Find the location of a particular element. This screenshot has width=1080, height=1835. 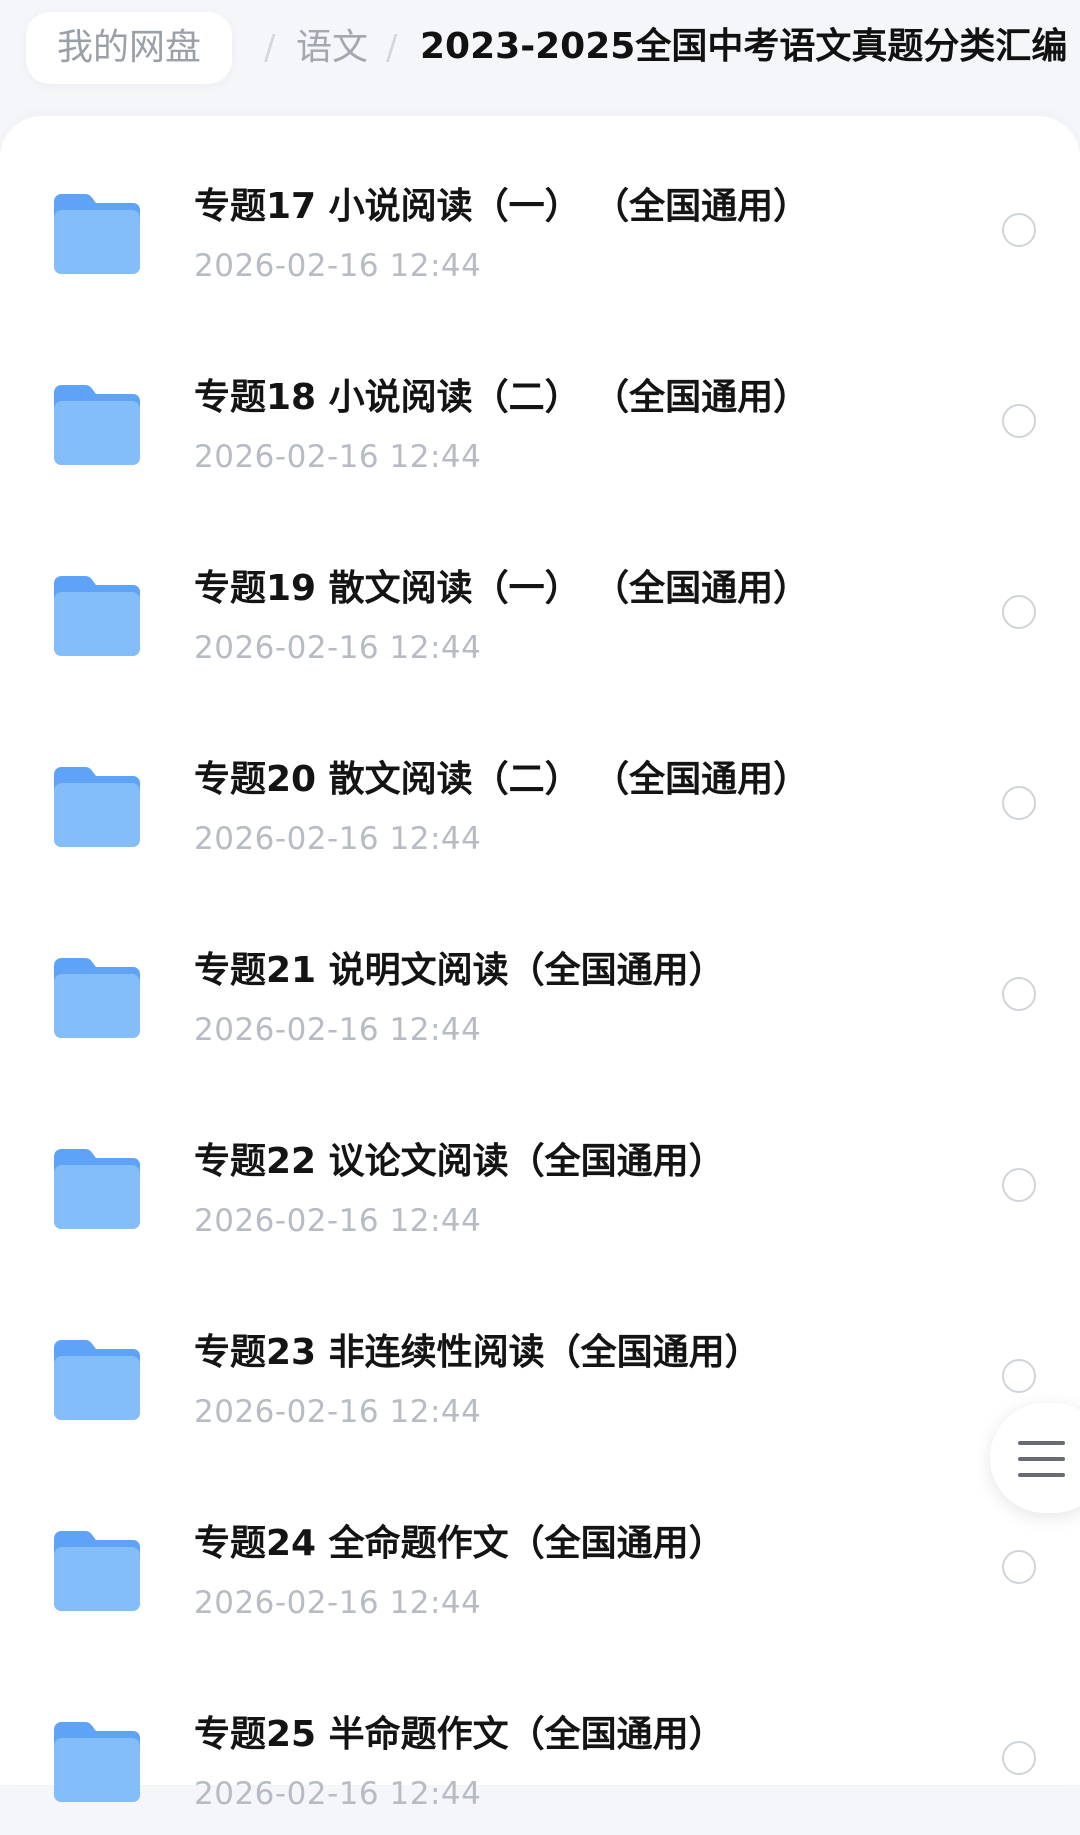

hamburger-menu-icon is located at coordinates (1041, 1459).